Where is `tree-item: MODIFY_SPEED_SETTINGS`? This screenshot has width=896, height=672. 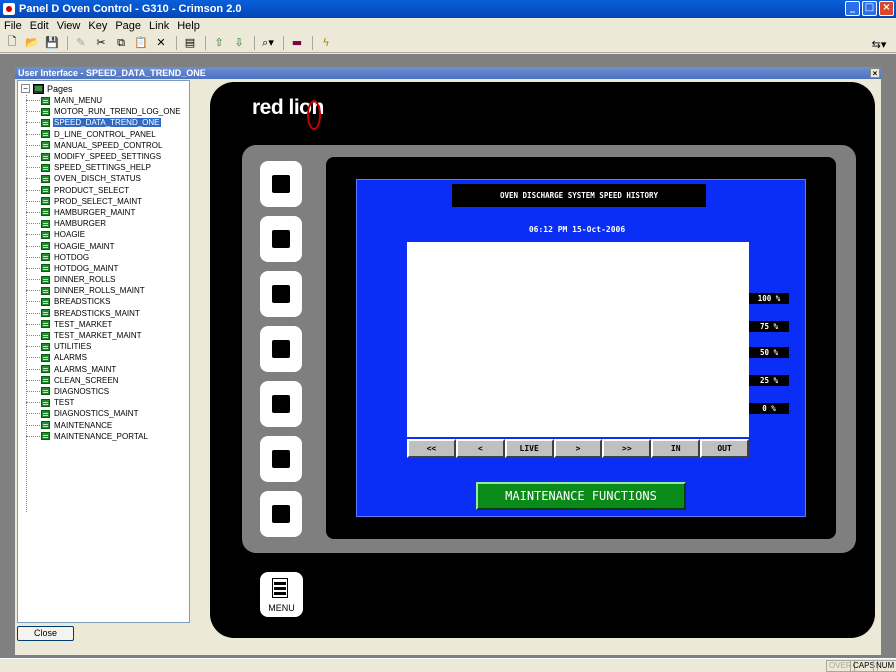
tree-item: MODIFY_SPEED_SETTINGS is located at coordinates (104, 156).